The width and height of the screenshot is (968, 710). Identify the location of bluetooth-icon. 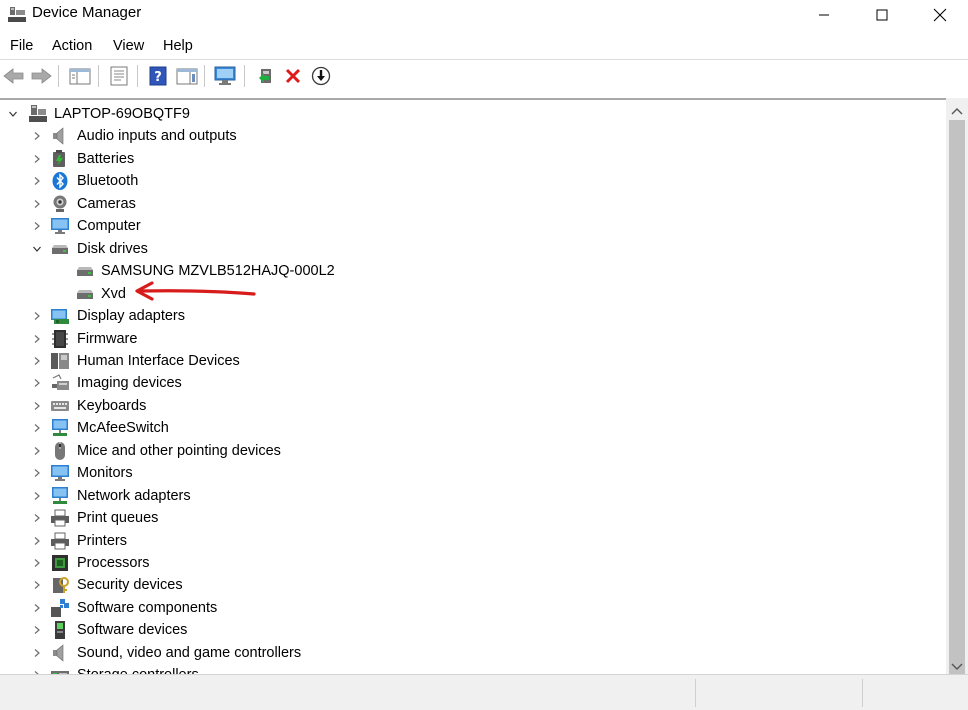
(60, 181).